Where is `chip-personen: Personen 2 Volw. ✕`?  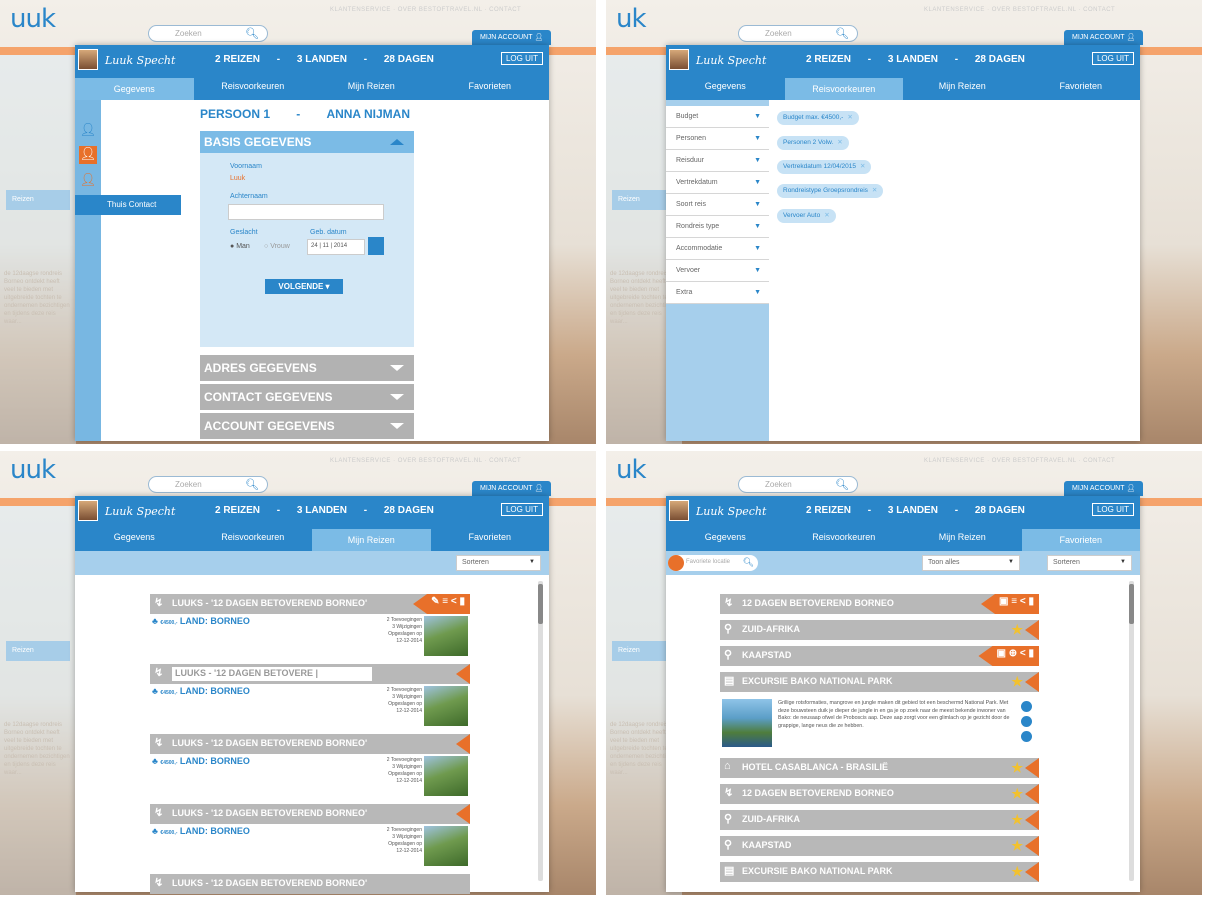
chip-personen: Personen 2 Volw. ✕ is located at coordinates (813, 143).